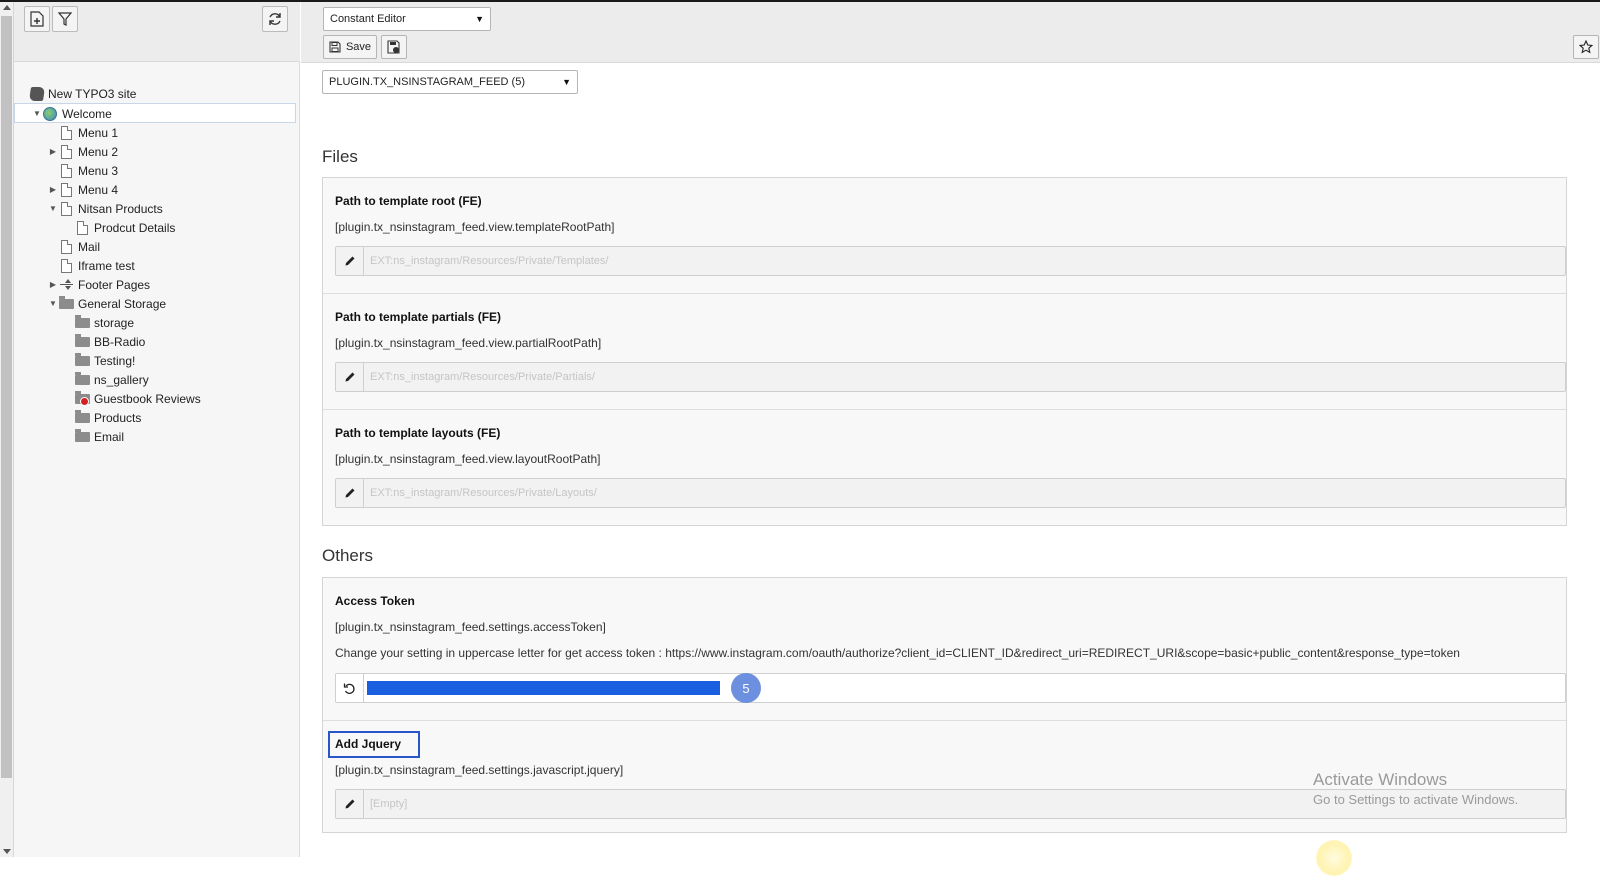 The height and width of the screenshot is (876, 1600). Describe the element at coordinates (105, 208) in the screenshot. I see `tree-item-nitsan-products: ▼ Nitsan Products` at that location.